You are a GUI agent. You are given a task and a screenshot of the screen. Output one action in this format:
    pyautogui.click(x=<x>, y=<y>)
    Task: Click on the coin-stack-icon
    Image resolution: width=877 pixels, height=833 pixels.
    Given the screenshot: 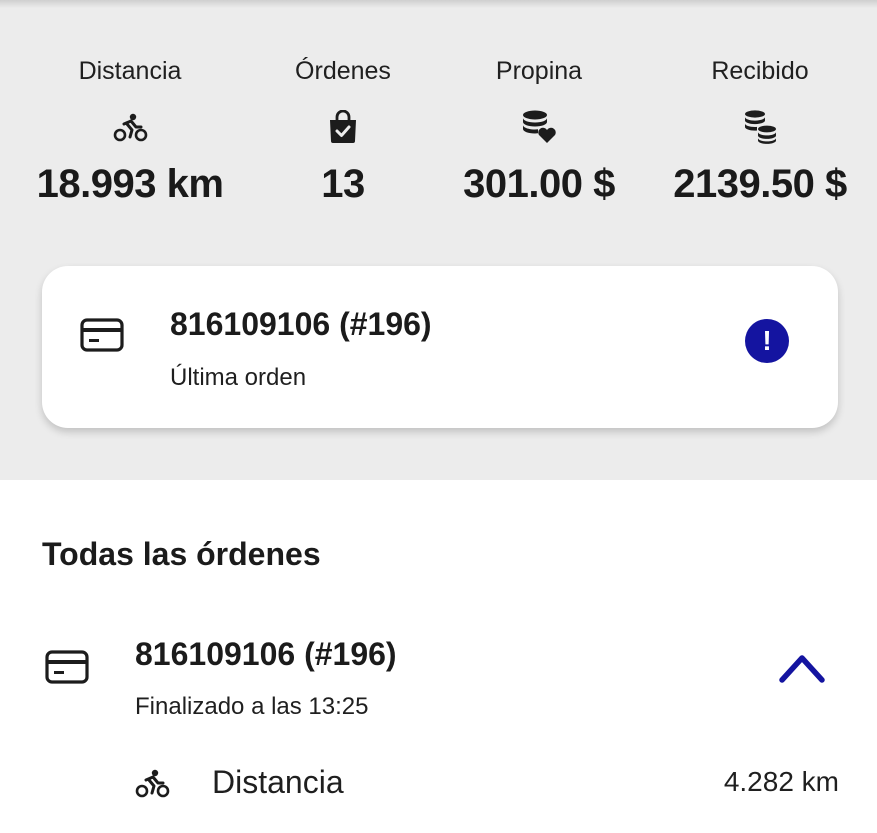 What is the action you would take?
    pyautogui.click(x=760, y=127)
    